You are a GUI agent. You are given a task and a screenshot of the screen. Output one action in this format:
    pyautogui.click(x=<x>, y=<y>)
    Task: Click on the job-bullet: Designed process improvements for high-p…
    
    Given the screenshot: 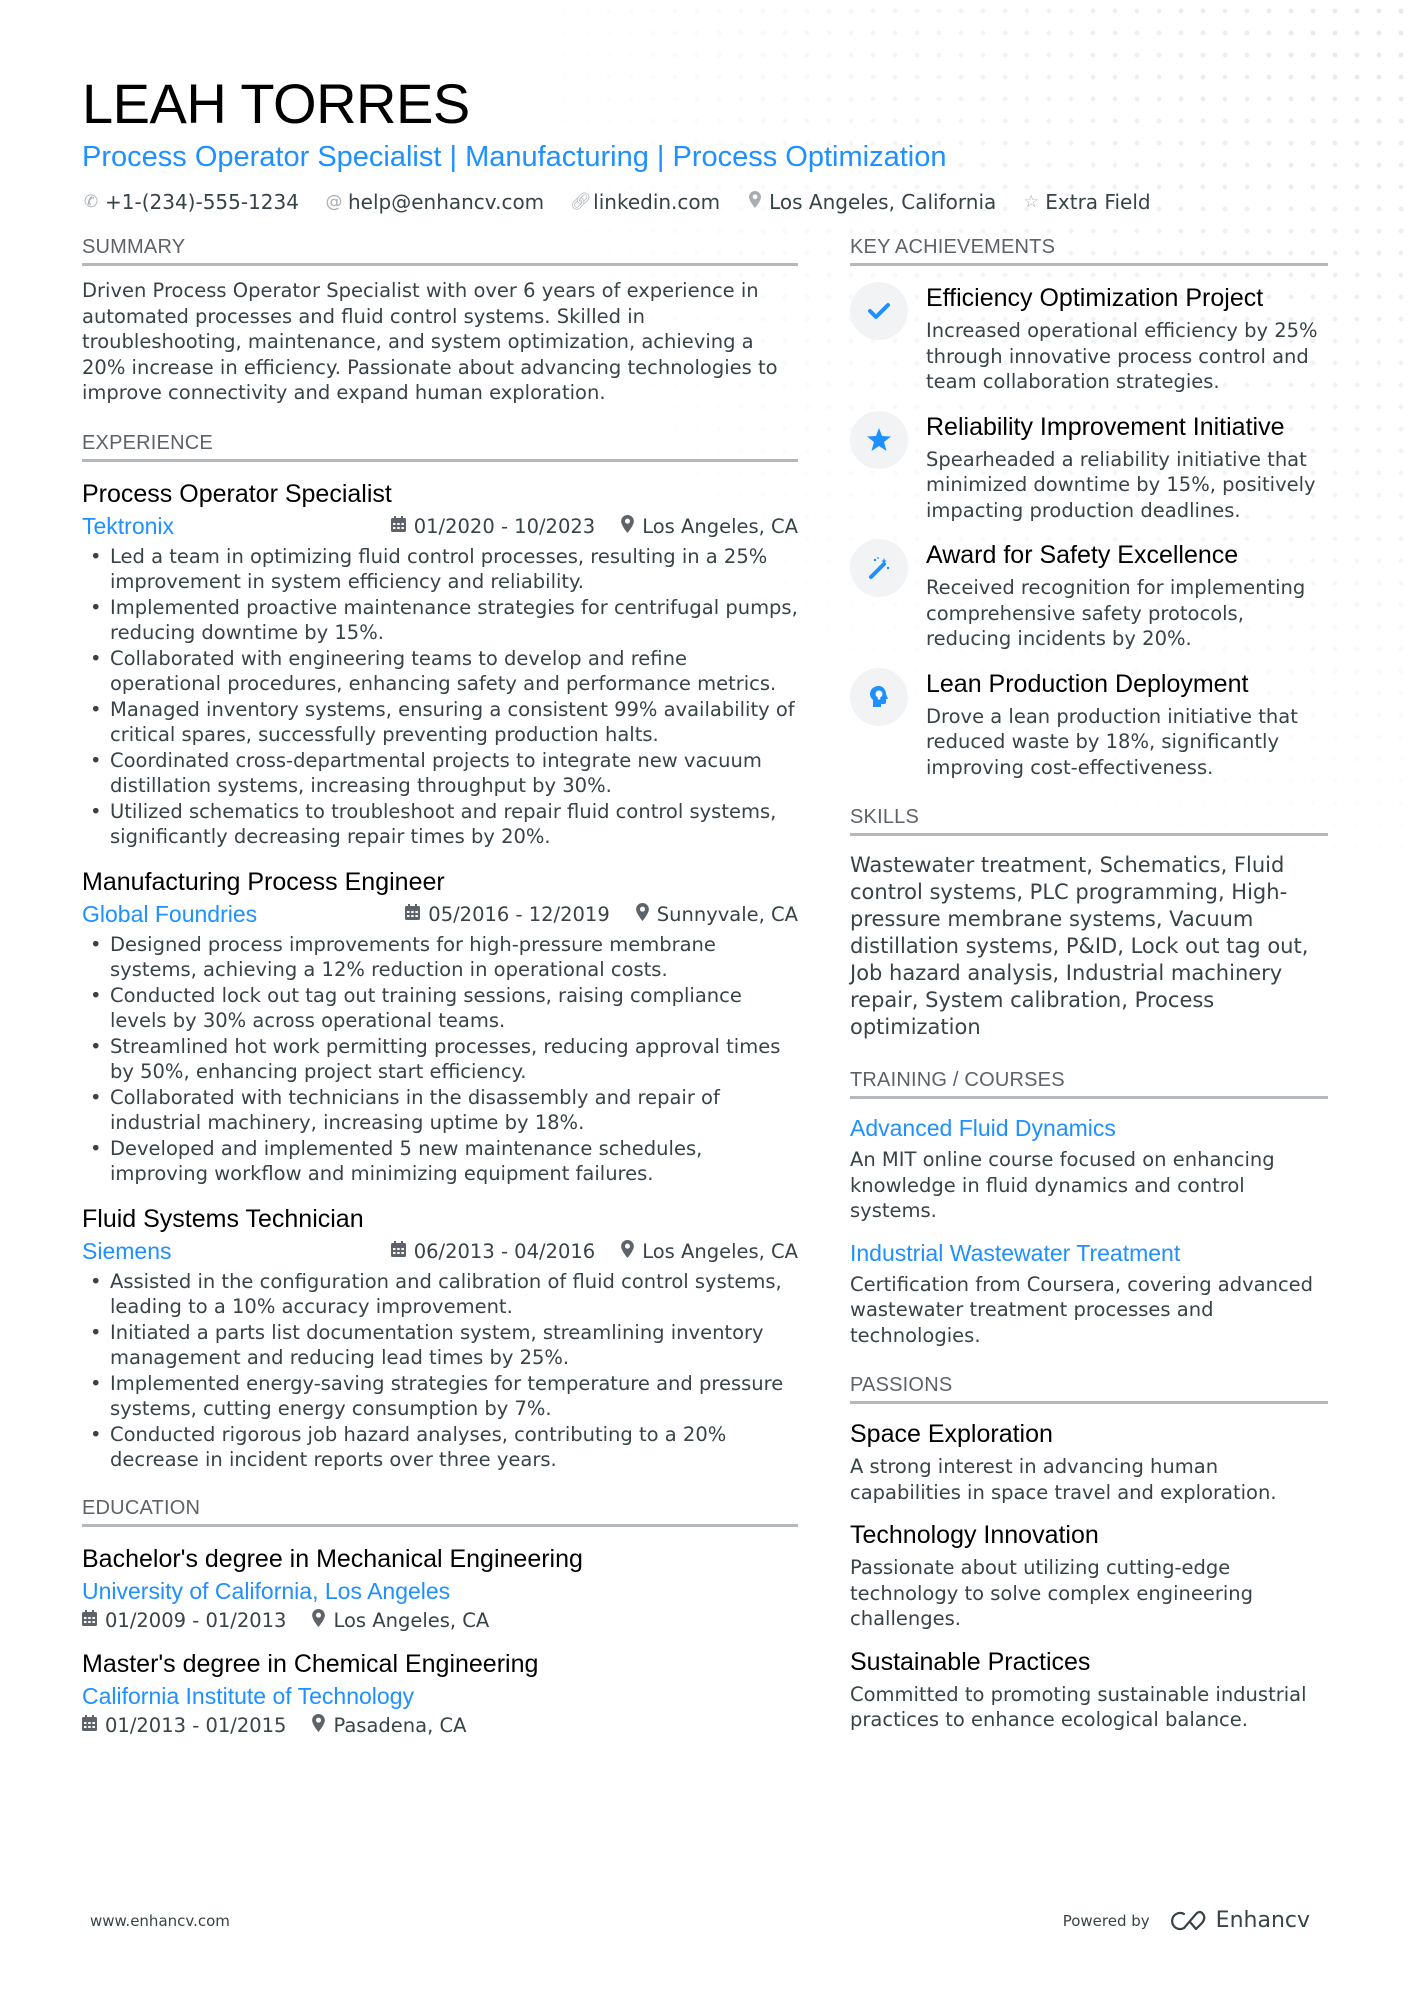 What is the action you would take?
    pyautogui.click(x=440, y=957)
    